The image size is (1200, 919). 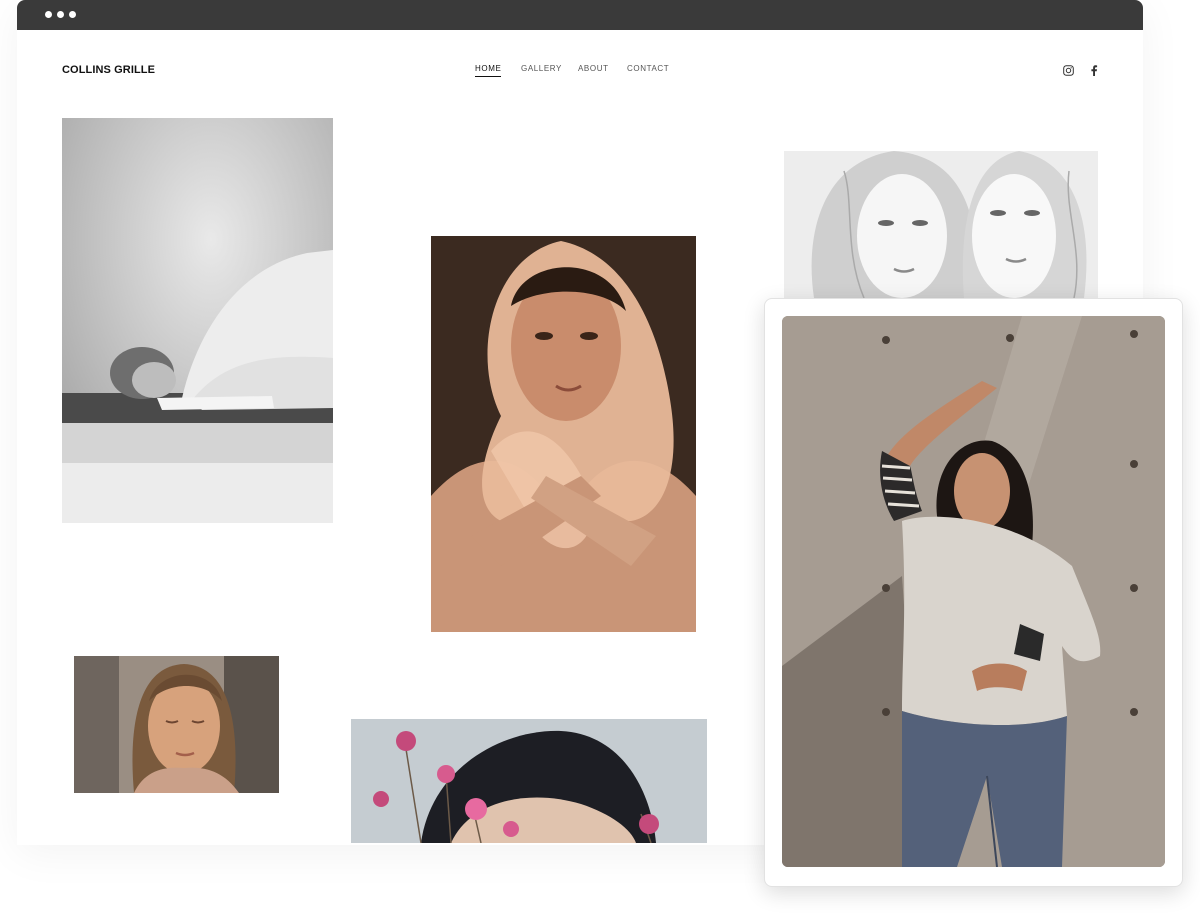 I want to click on nav-contact: CONTACT, so click(x=648, y=68).